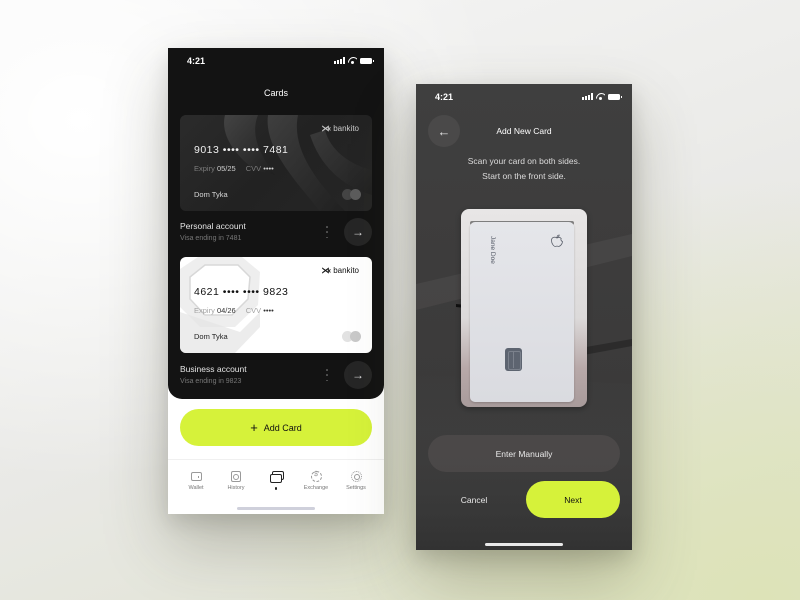 The image size is (800, 600). I want to click on apple-logo-icon, so click(557, 240).